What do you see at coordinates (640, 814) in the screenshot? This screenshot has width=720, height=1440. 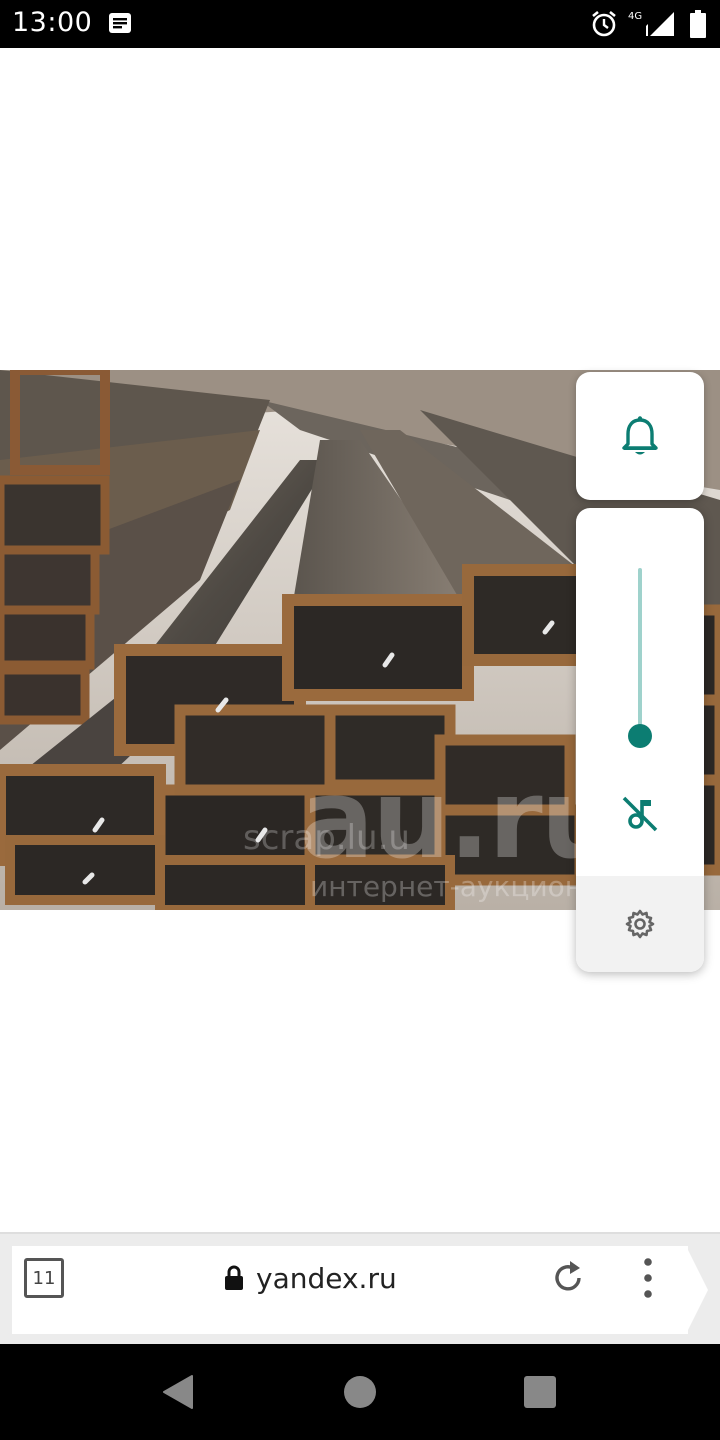 I see `music-off-icon` at bounding box center [640, 814].